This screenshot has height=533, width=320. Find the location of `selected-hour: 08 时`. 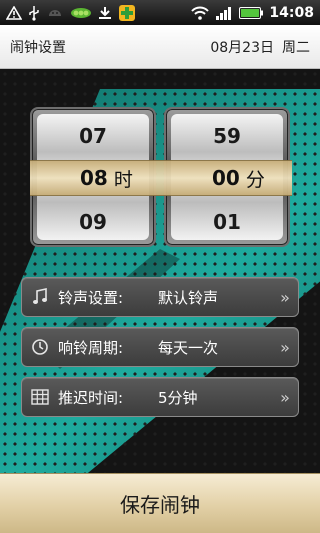

selected-hour: 08 时 is located at coordinates (106, 178).